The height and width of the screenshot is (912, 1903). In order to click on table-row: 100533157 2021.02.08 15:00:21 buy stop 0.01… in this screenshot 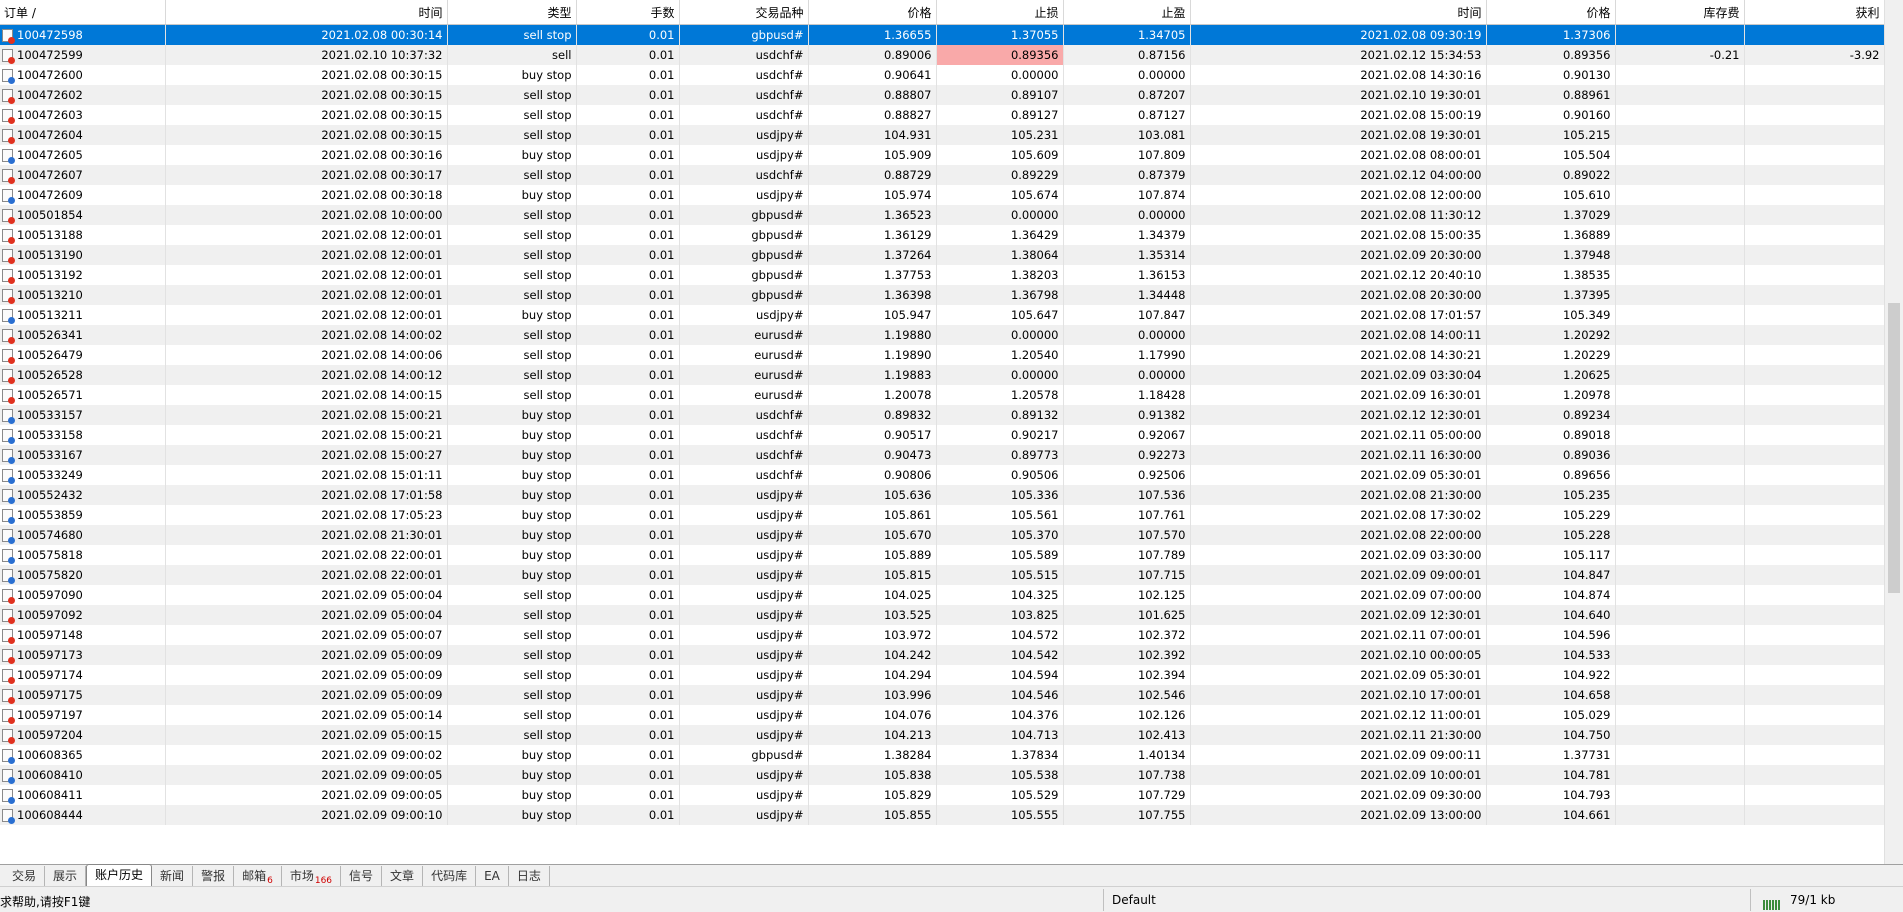, I will do `click(942, 415)`.